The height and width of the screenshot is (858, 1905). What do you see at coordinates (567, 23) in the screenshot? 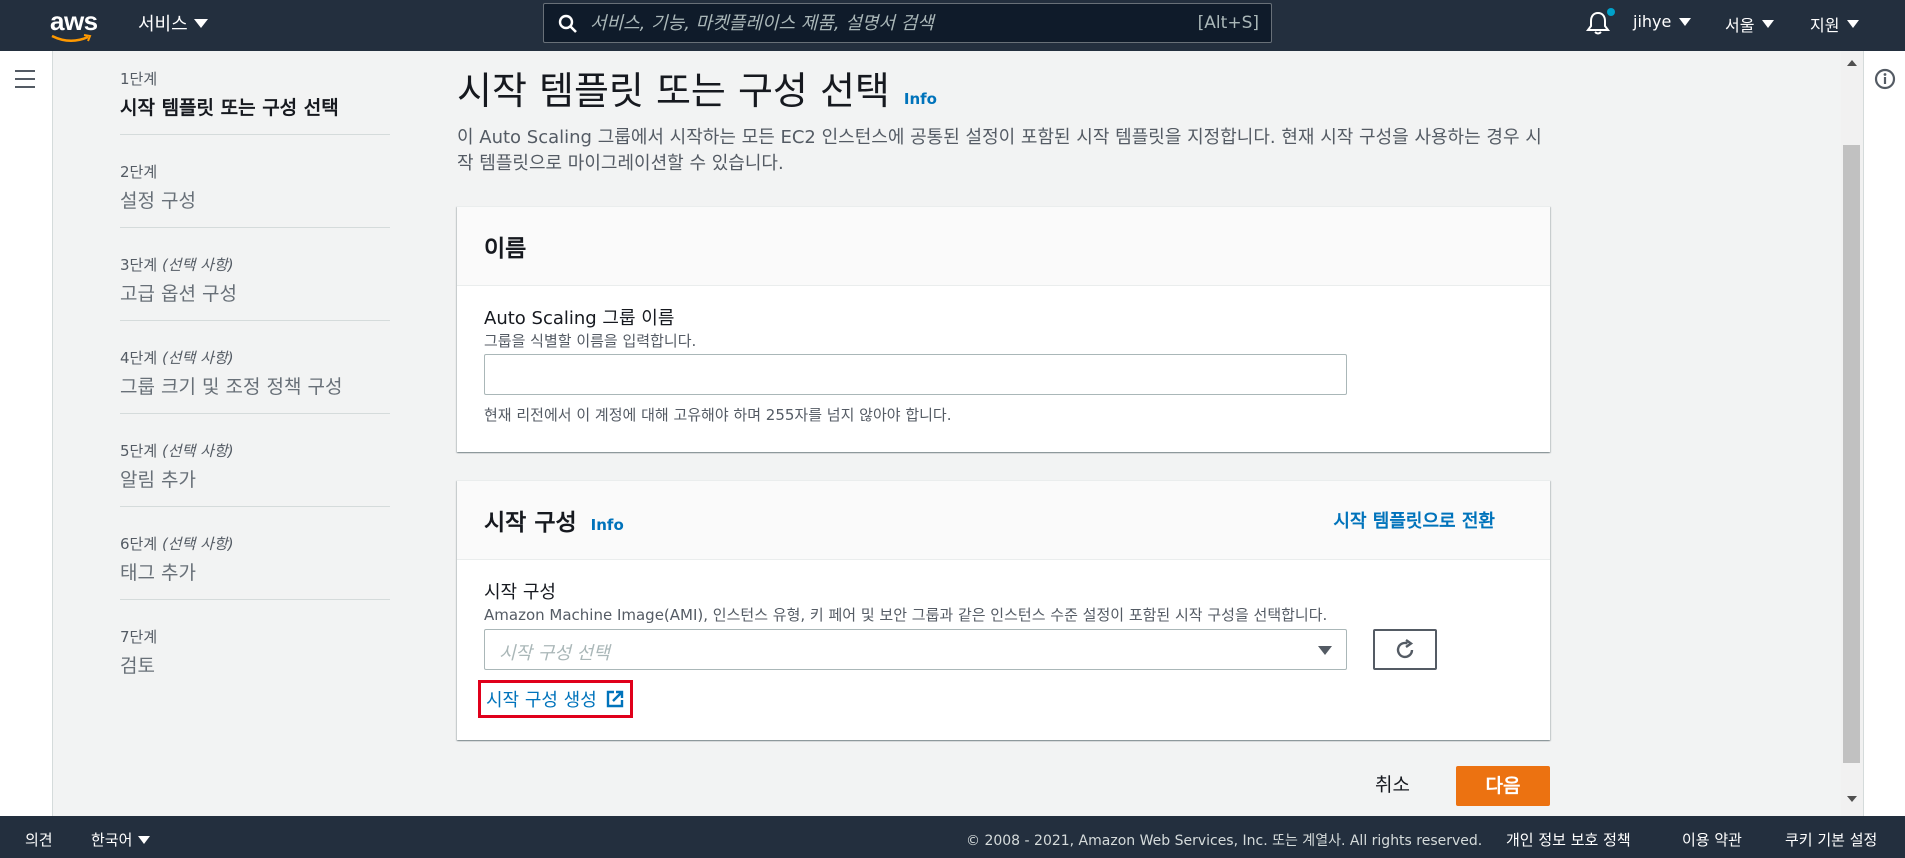
I see `search-icon` at bounding box center [567, 23].